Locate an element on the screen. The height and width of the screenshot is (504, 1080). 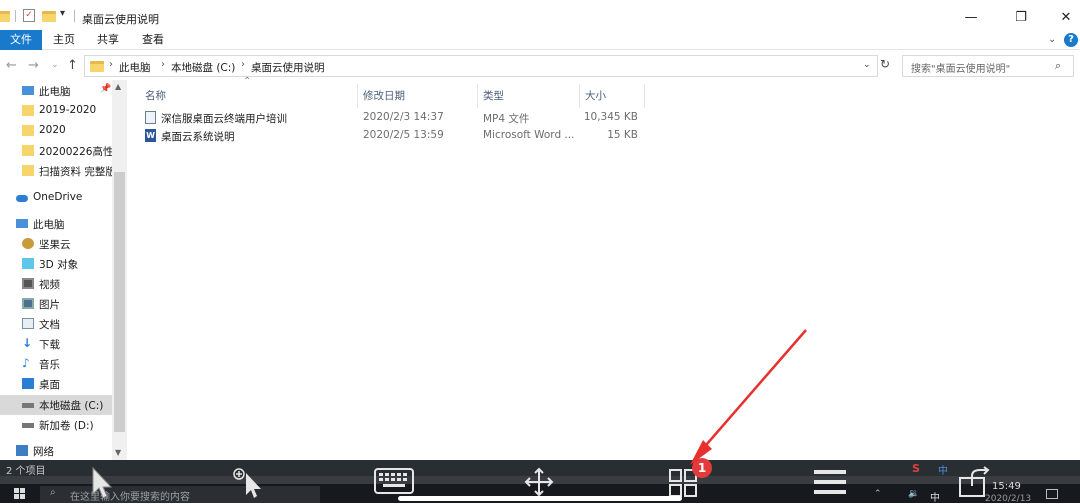
address-field: › 此电脑 › 本地磁盘 (C:) › 桌面云使用说明 ⌄ is located at coordinates (481, 66).